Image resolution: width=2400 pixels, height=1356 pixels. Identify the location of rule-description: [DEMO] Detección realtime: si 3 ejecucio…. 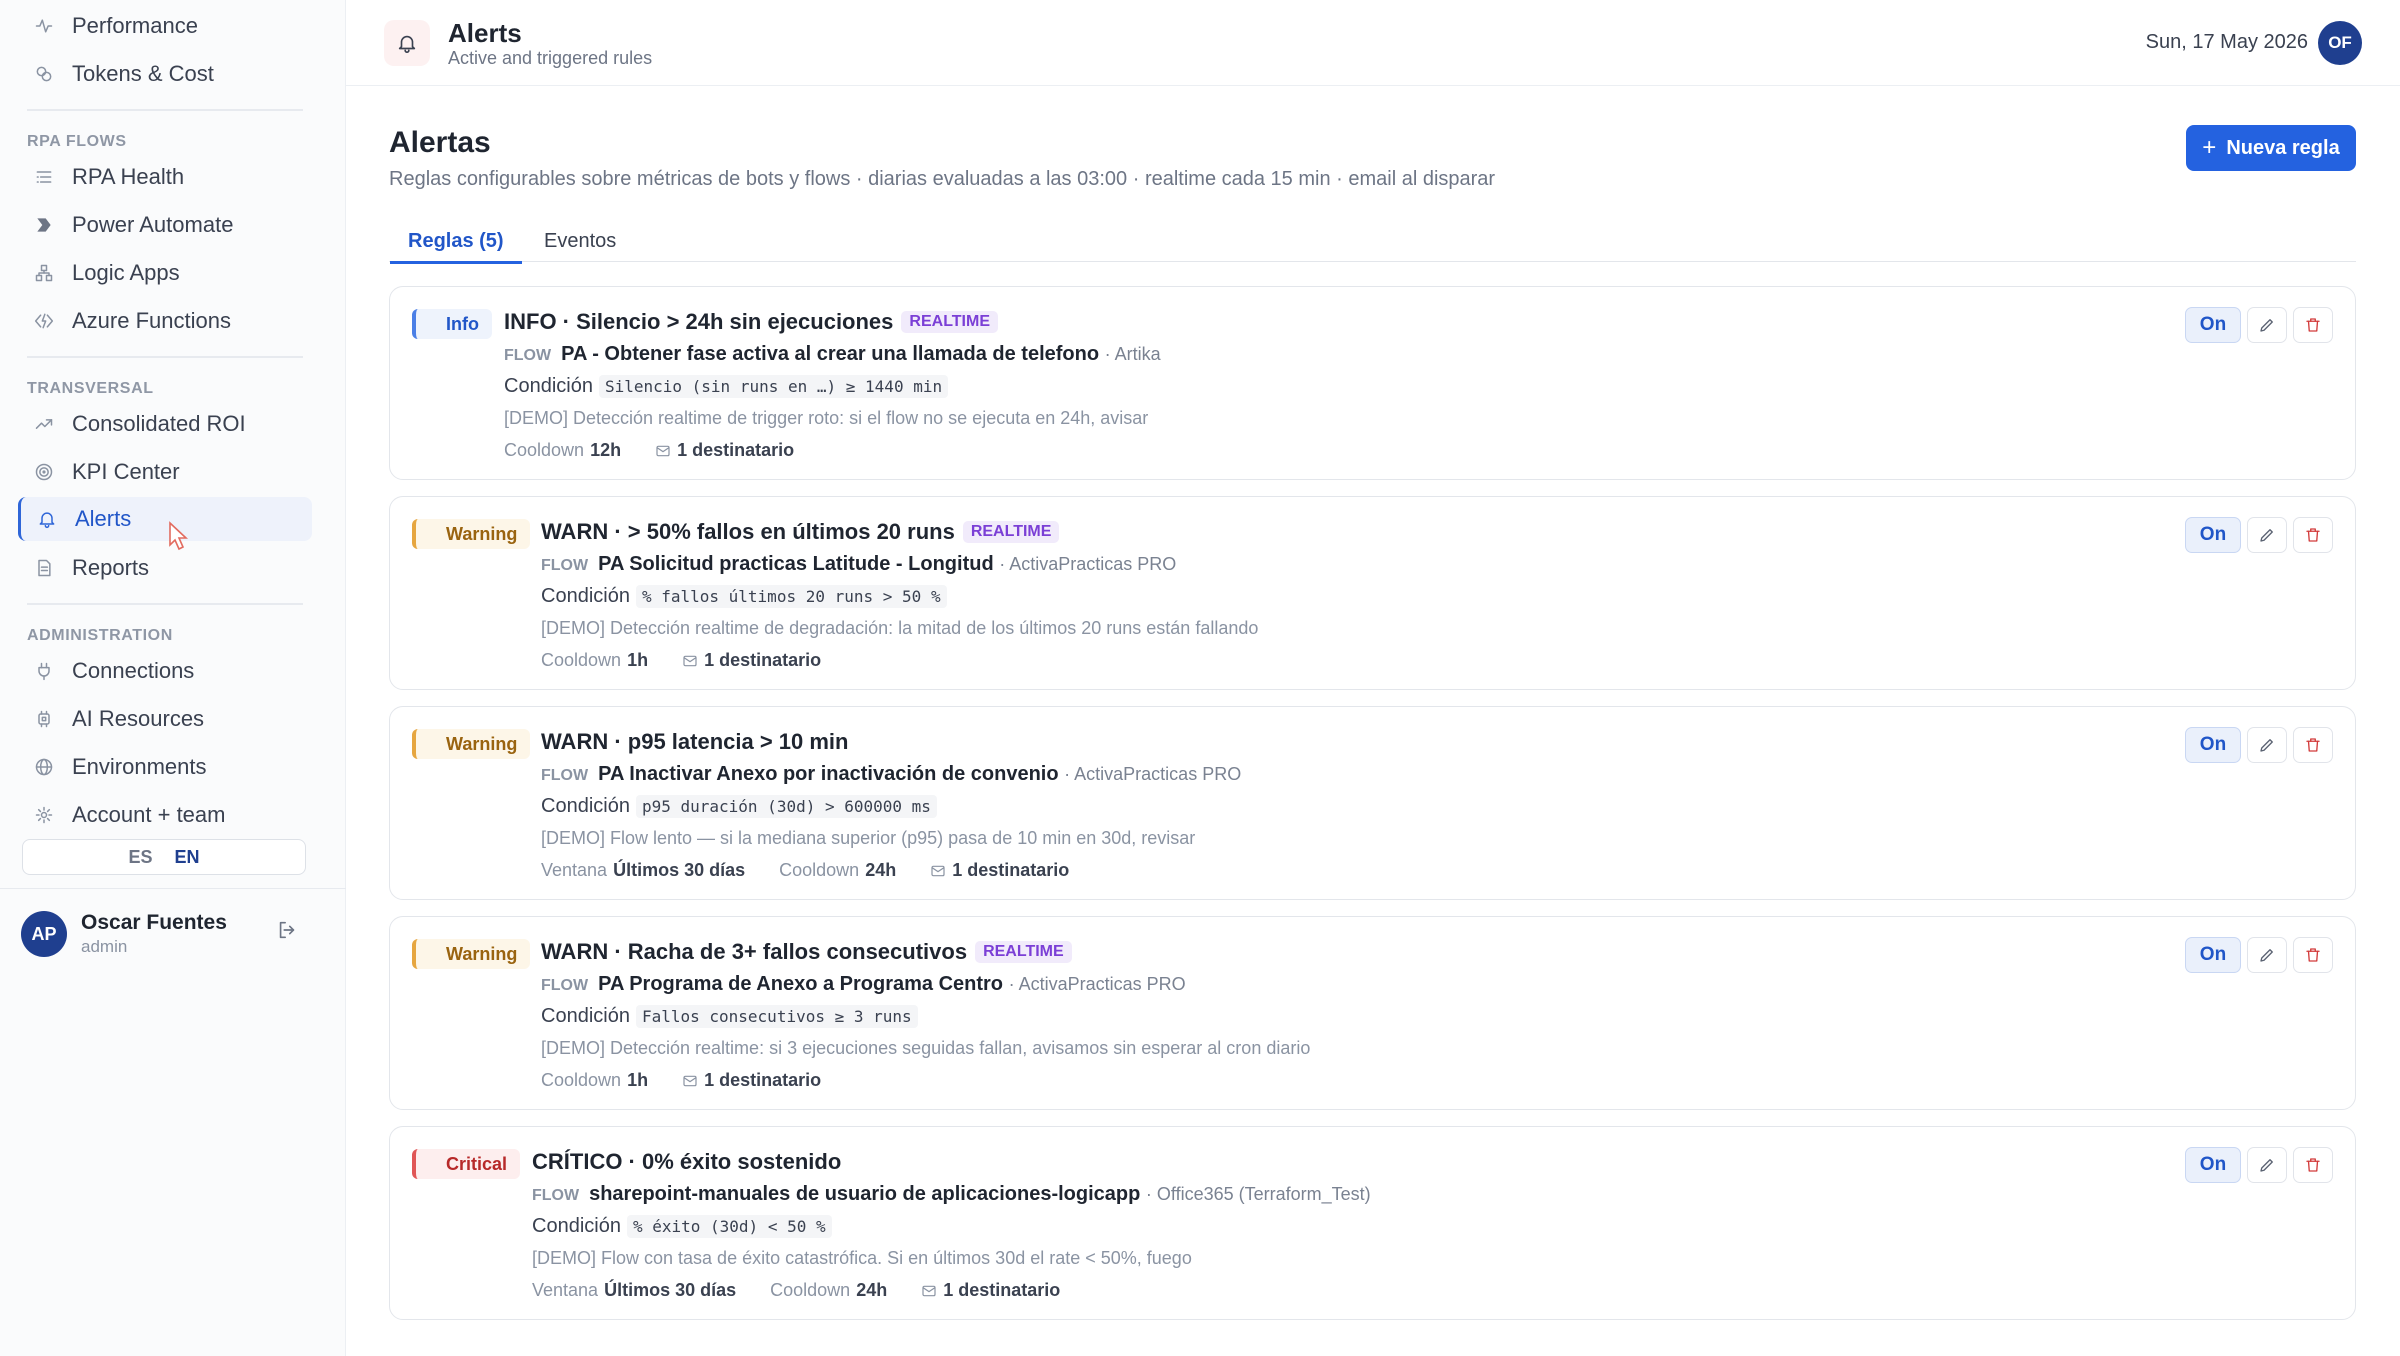
(926, 1048).